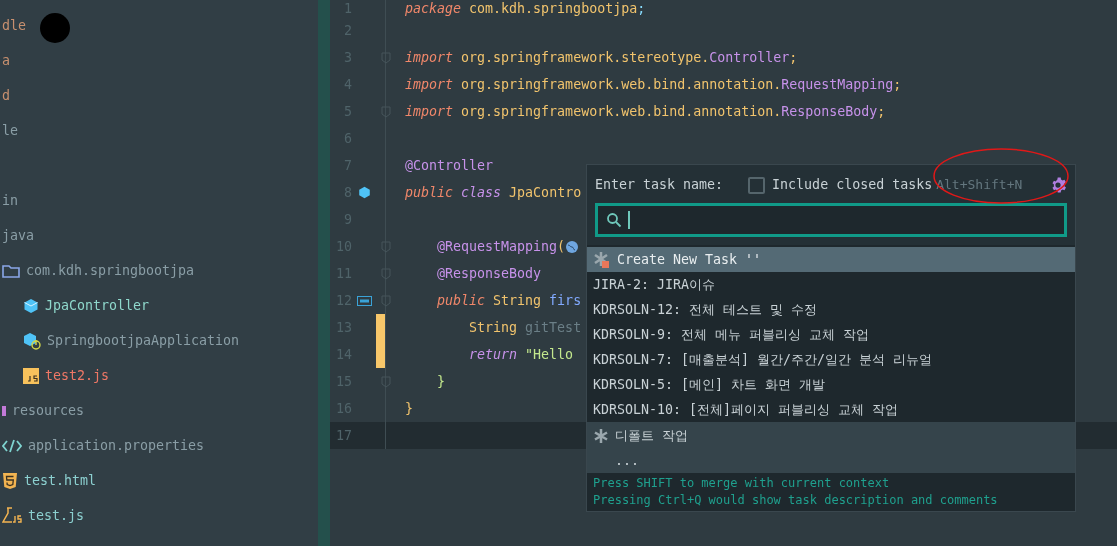  What do you see at coordinates (449, 165) in the screenshot?
I see `code-line: @Controller` at bounding box center [449, 165].